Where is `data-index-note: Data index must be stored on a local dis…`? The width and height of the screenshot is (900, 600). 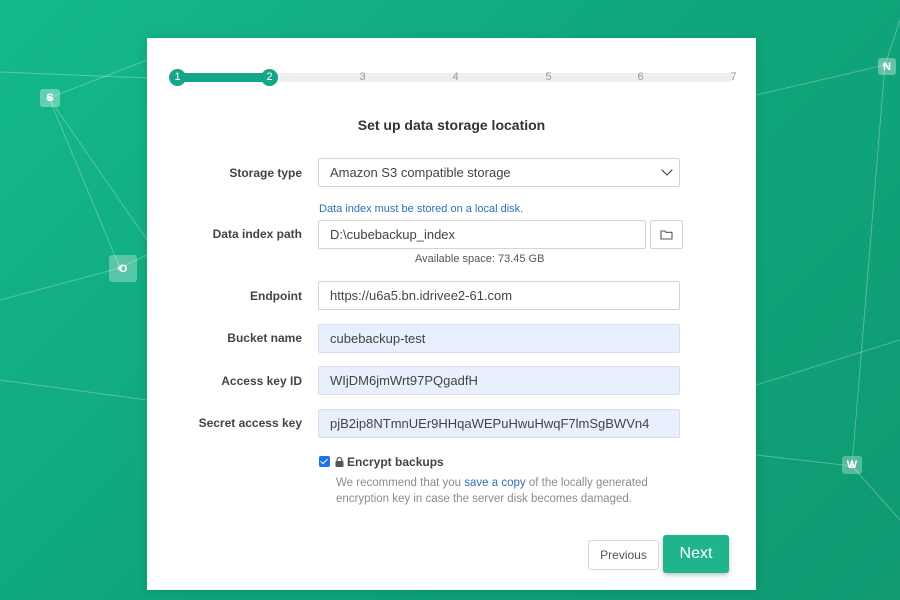 data-index-note: Data index must be stored on a local dis… is located at coordinates (421, 209).